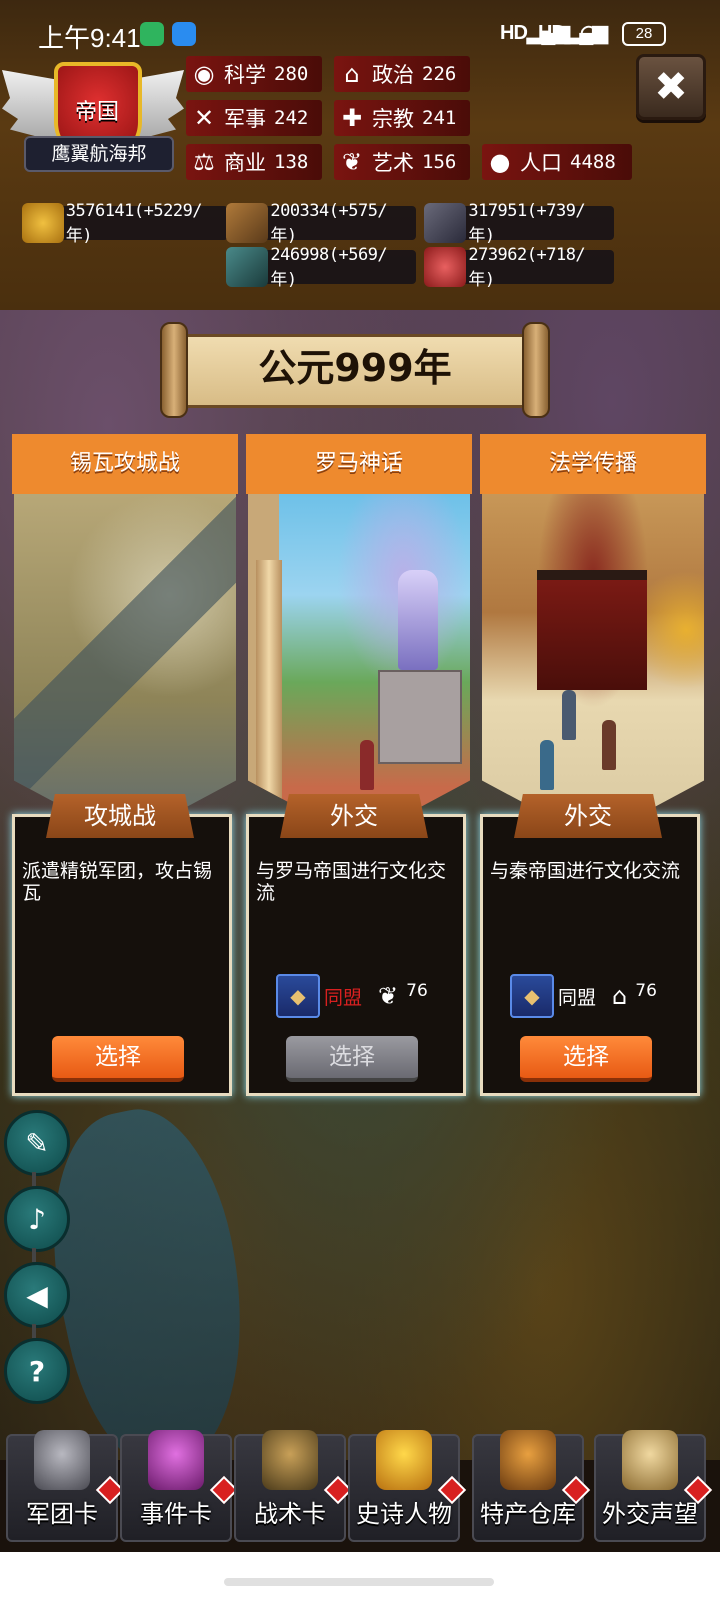 Image resolution: width=720 pixels, height=1600 pixels. I want to click on signal-label-2: HD, so click(552, 33).